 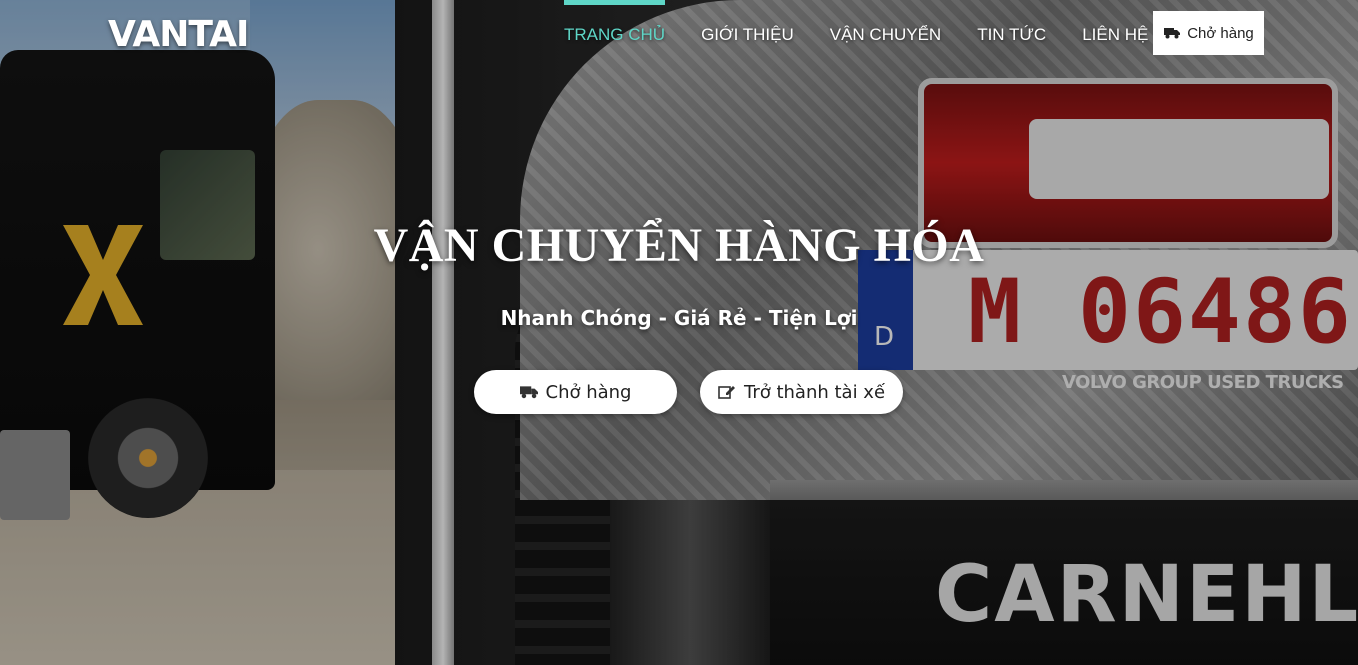 I want to click on become-driver-label: Trở thành tài xế, so click(x=814, y=392).